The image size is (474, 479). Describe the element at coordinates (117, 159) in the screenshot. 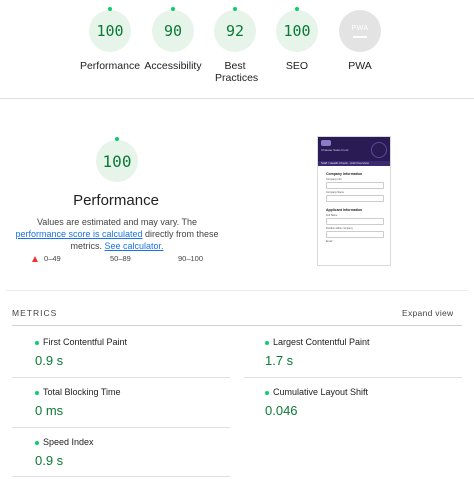

I see `performance-score-gauge: 100` at that location.